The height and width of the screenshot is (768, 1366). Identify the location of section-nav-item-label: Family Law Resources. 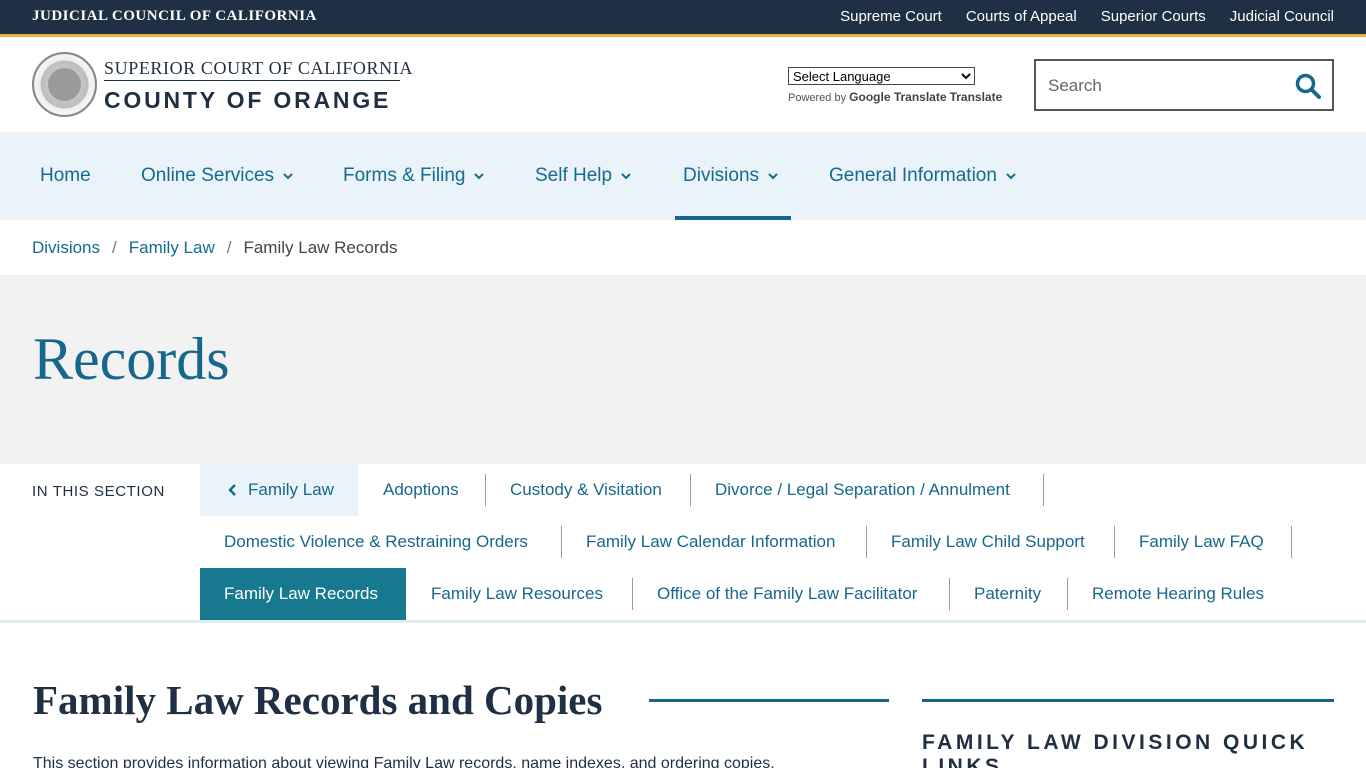
(517, 593).